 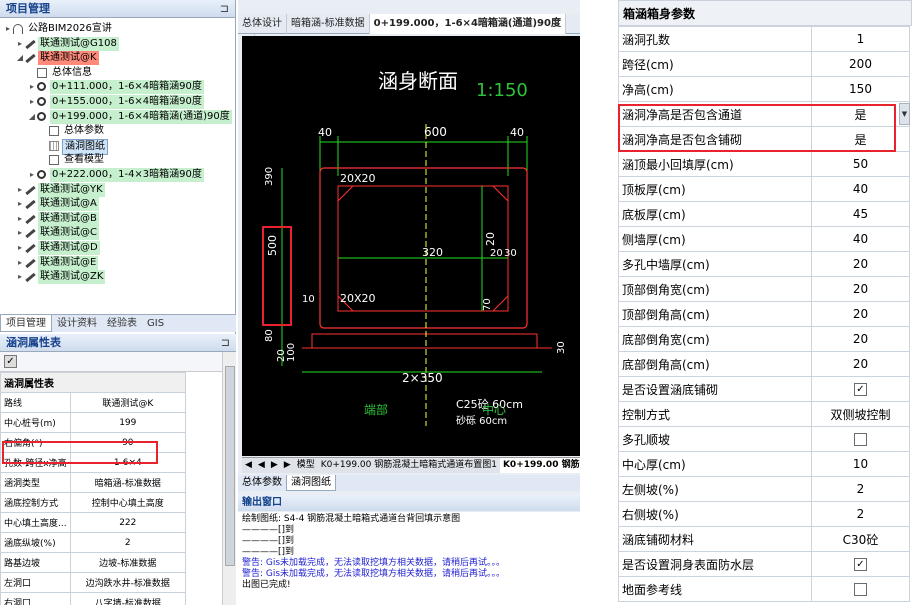 I want to click on tab-1: 设计资料, so click(x=77, y=323).